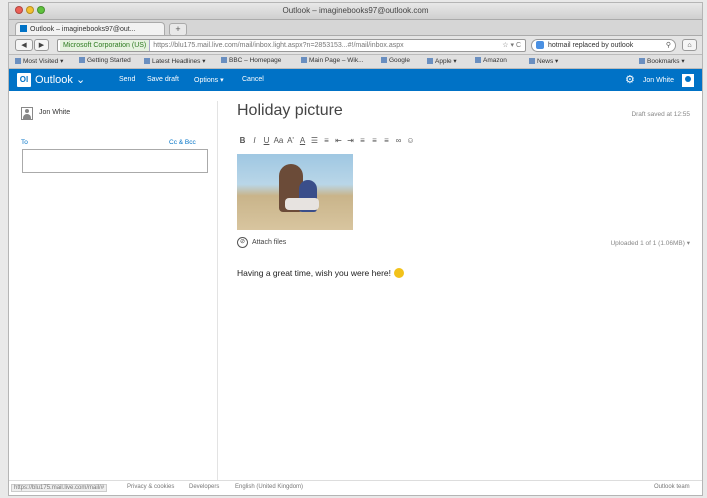  Describe the element at coordinates (242, 140) in the screenshot. I see `bold-button: B` at that location.